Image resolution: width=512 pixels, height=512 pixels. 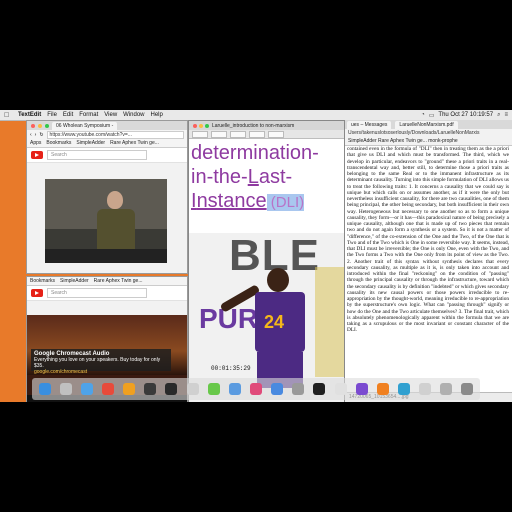 What do you see at coordinates (213, 389) in the screenshot?
I see `facetime-icon` at bounding box center [213, 389].